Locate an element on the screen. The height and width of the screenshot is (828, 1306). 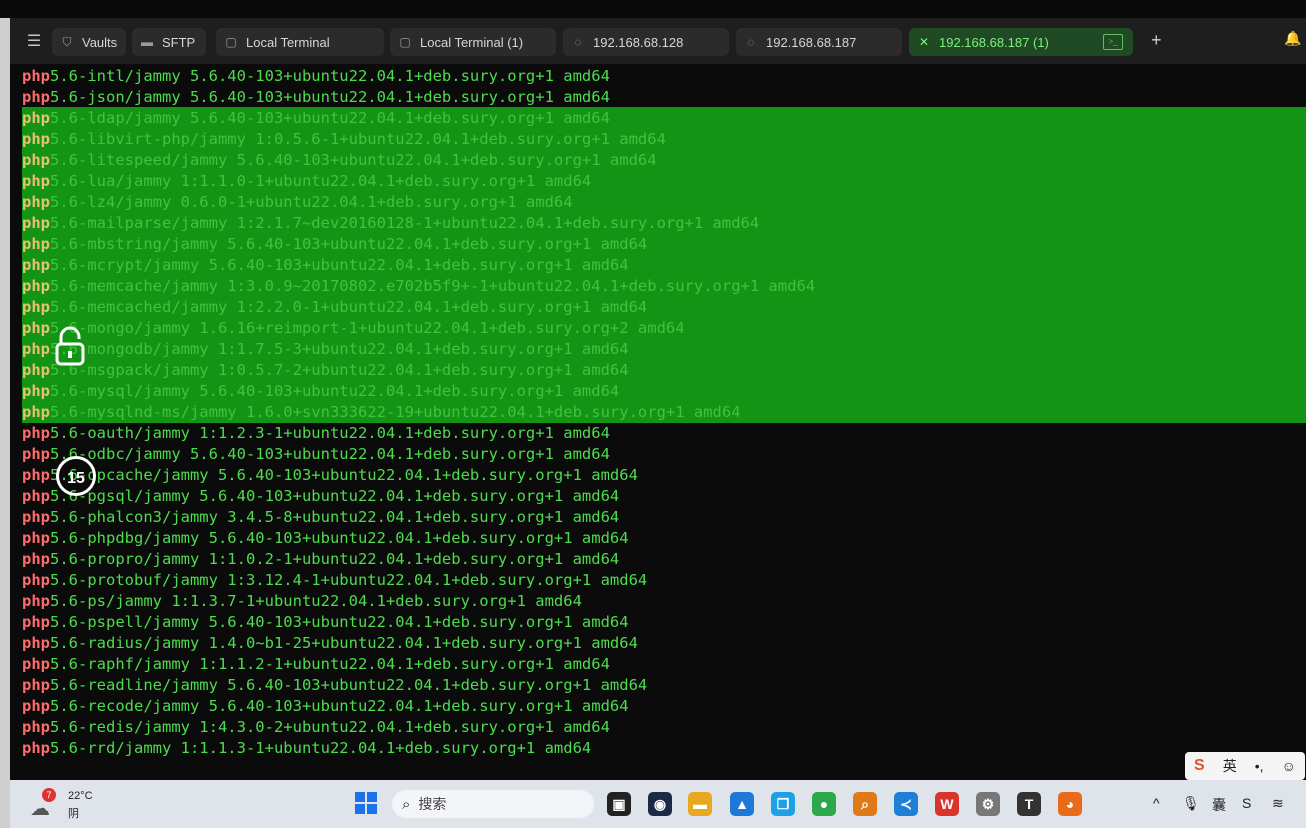
top-black-strip is located at coordinates (653, 9).